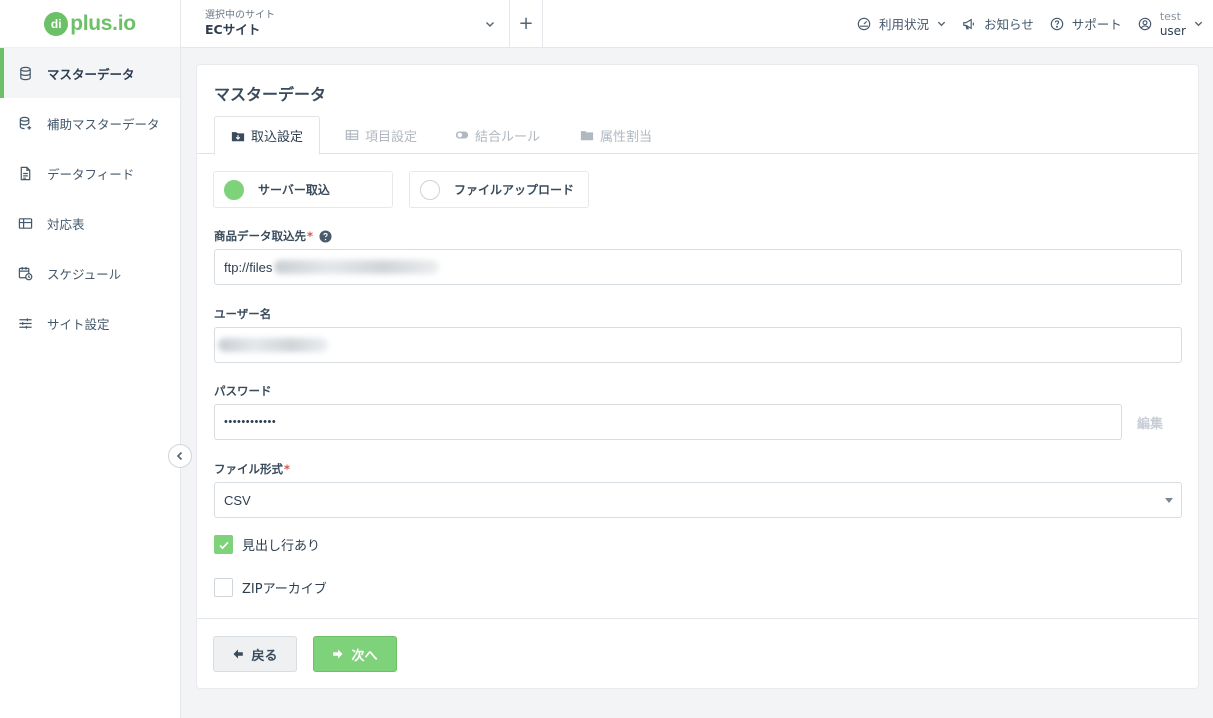  What do you see at coordinates (969, 23) in the screenshot?
I see `megaphone-icon` at bounding box center [969, 23].